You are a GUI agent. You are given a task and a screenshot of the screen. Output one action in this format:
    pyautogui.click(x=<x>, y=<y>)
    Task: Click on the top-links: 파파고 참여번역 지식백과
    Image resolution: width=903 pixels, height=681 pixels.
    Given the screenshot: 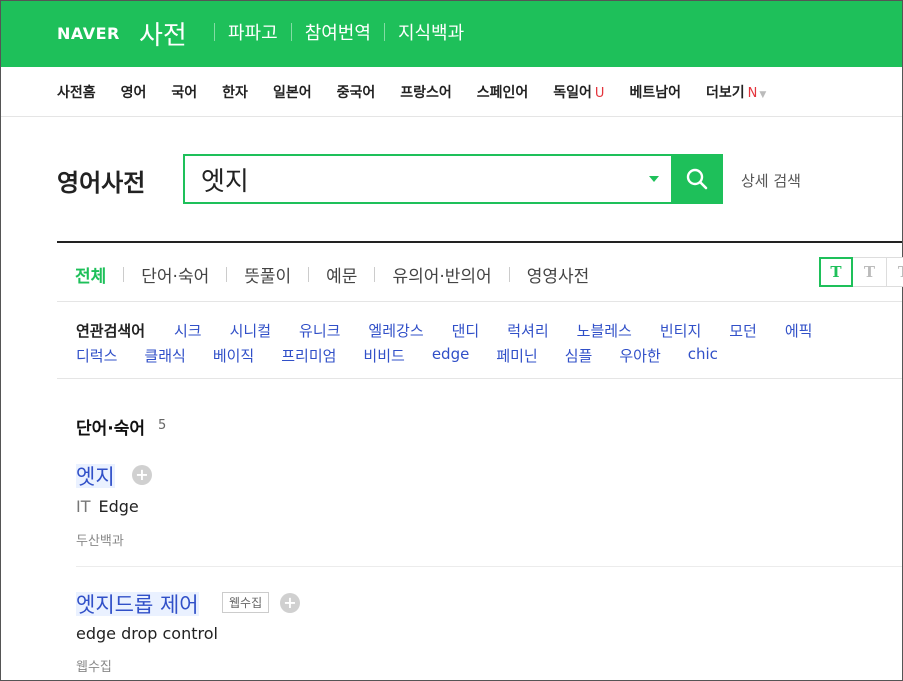 What is the action you would take?
    pyautogui.click(x=332, y=32)
    